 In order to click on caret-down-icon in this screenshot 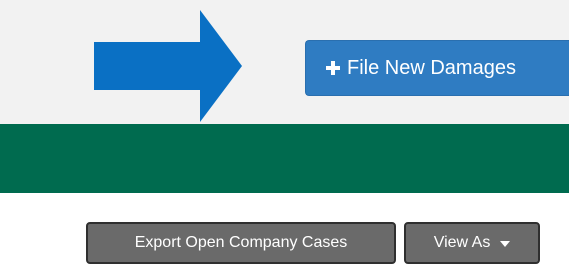, I will do `click(505, 244)`.